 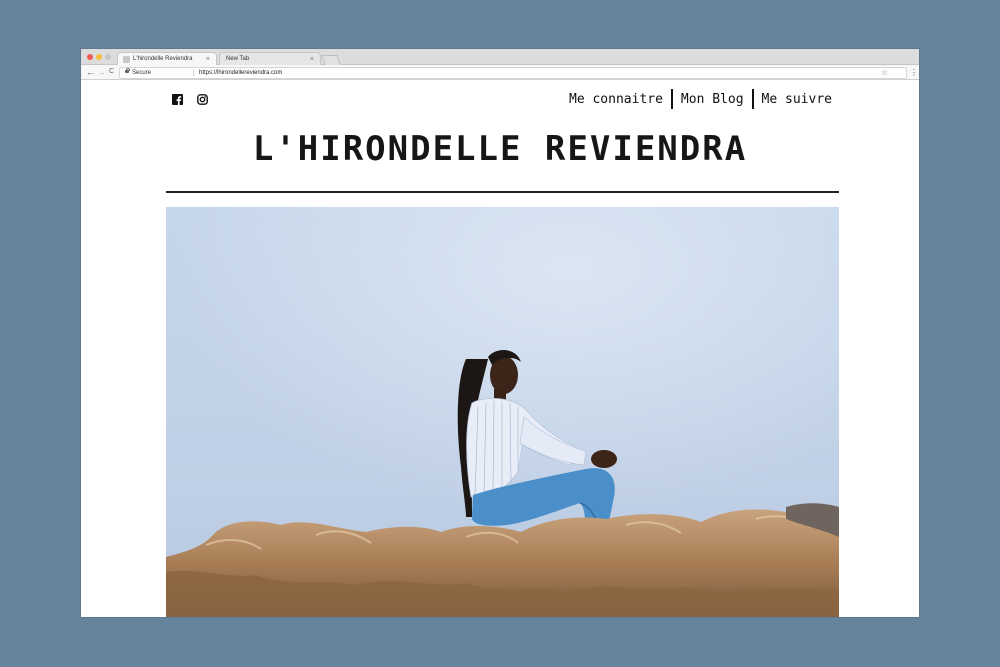 What do you see at coordinates (90, 57) in the screenshot?
I see `close-window-button` at bounding box center [90, 57].